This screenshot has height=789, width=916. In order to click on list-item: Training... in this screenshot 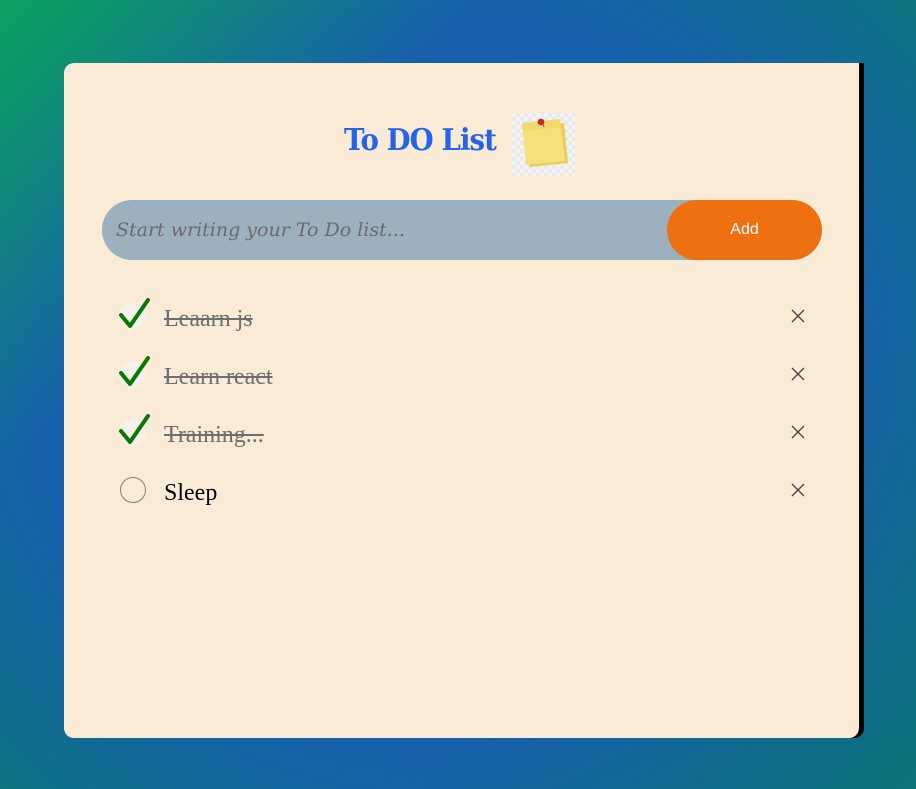, I will do `click(463, 443)`.